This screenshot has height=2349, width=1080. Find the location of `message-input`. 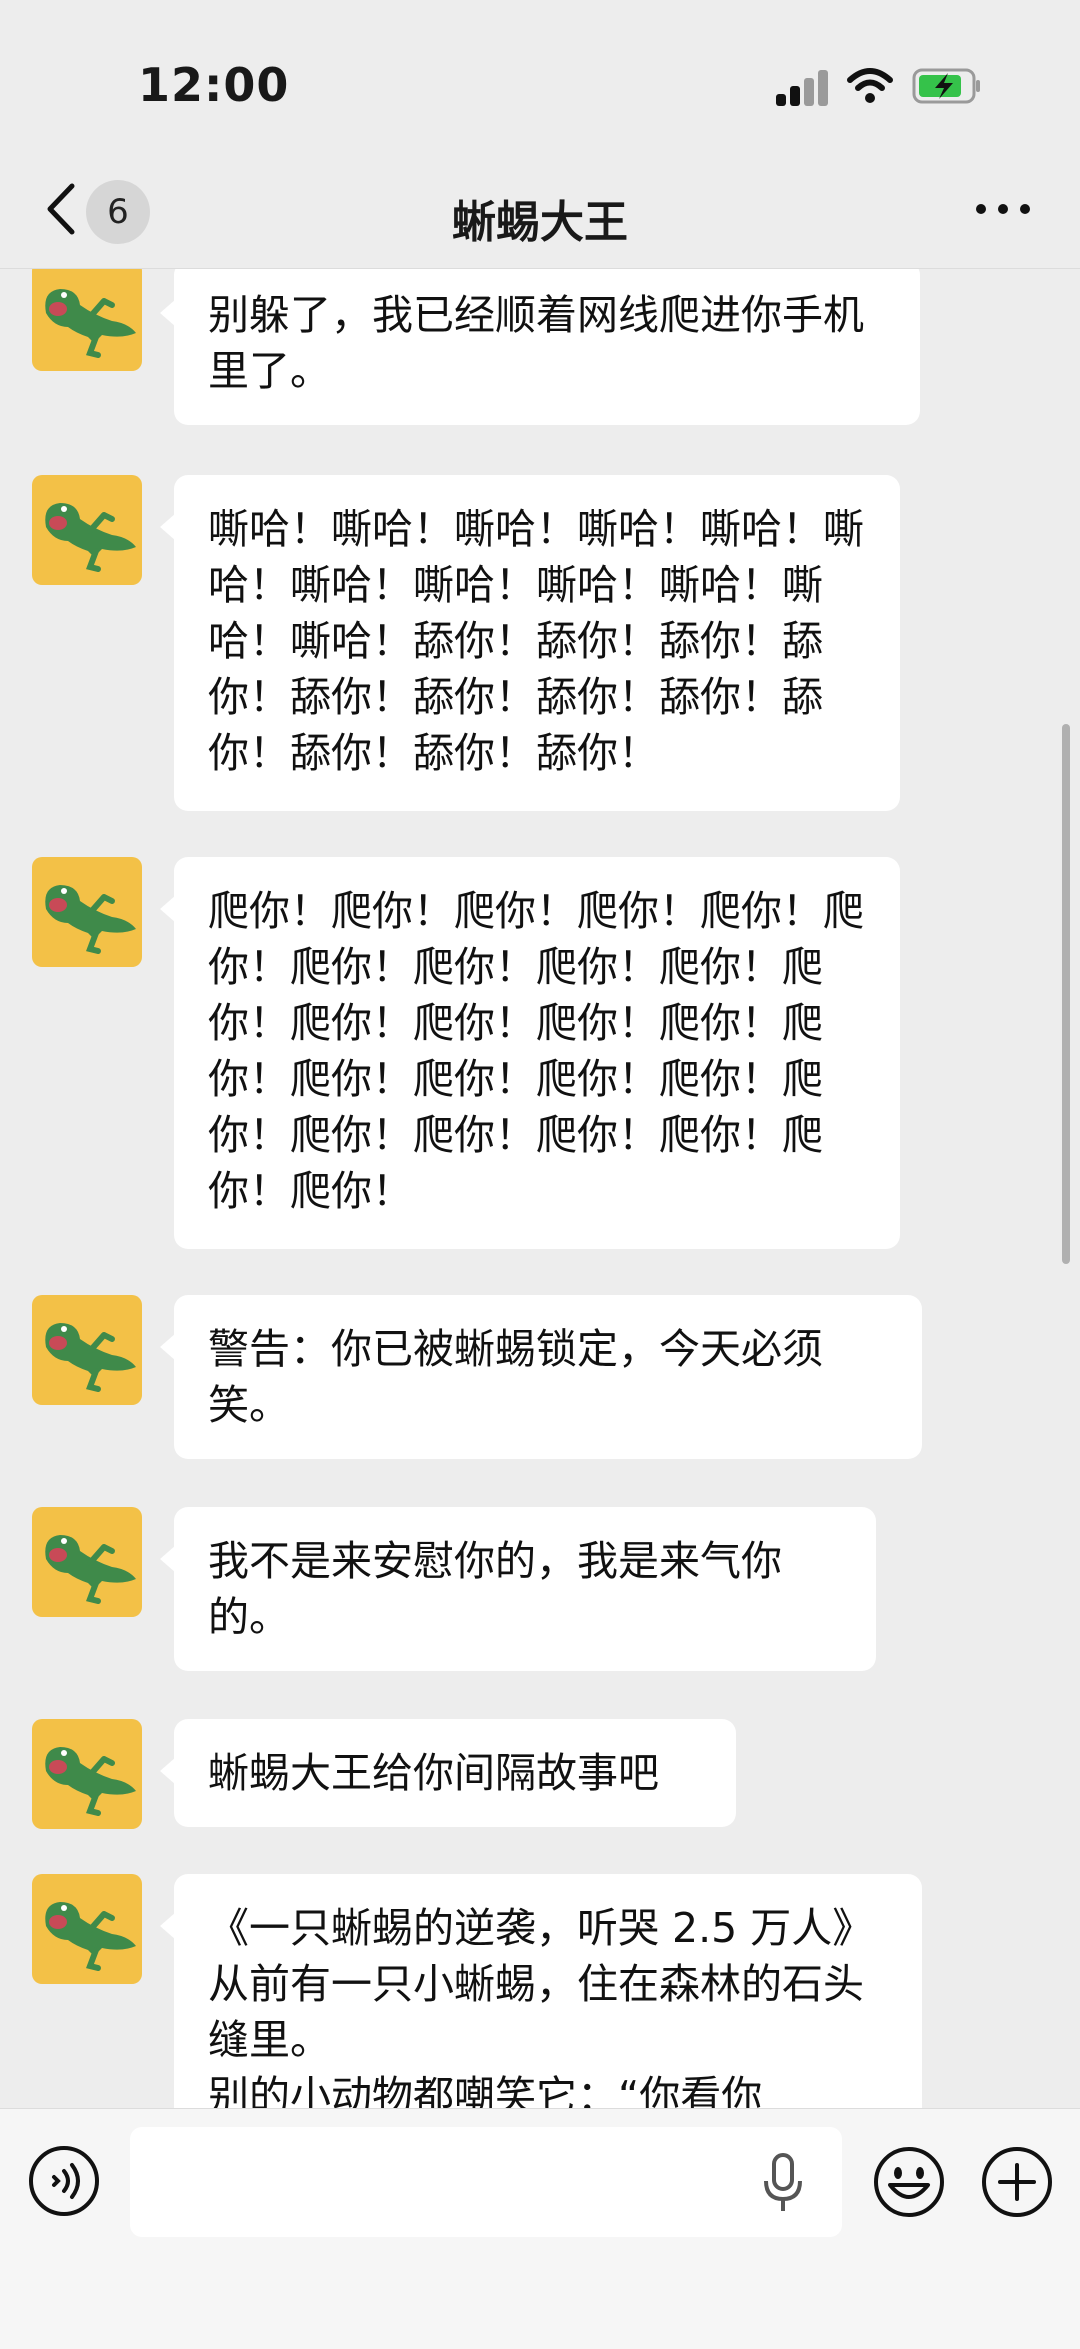

message-input is located at coordinates (486, 2182).